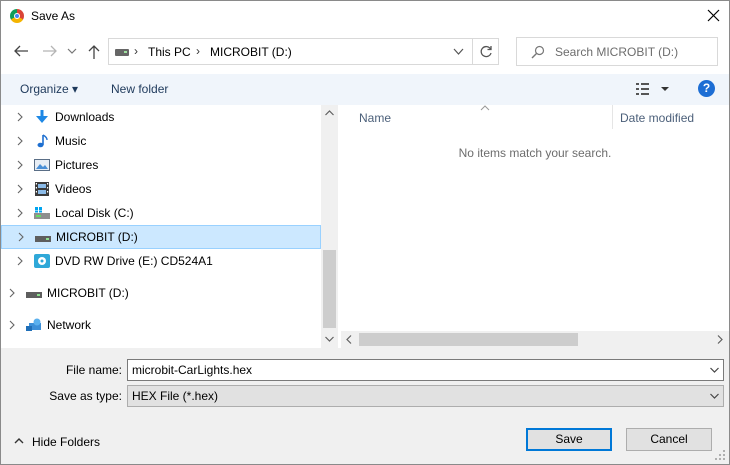 The width and height of the screenshot is (730, 465). What do you see at coordinates (19, 441) in the screenshot?
I see `chevron-up-icon` at bounding box center [19, 441].